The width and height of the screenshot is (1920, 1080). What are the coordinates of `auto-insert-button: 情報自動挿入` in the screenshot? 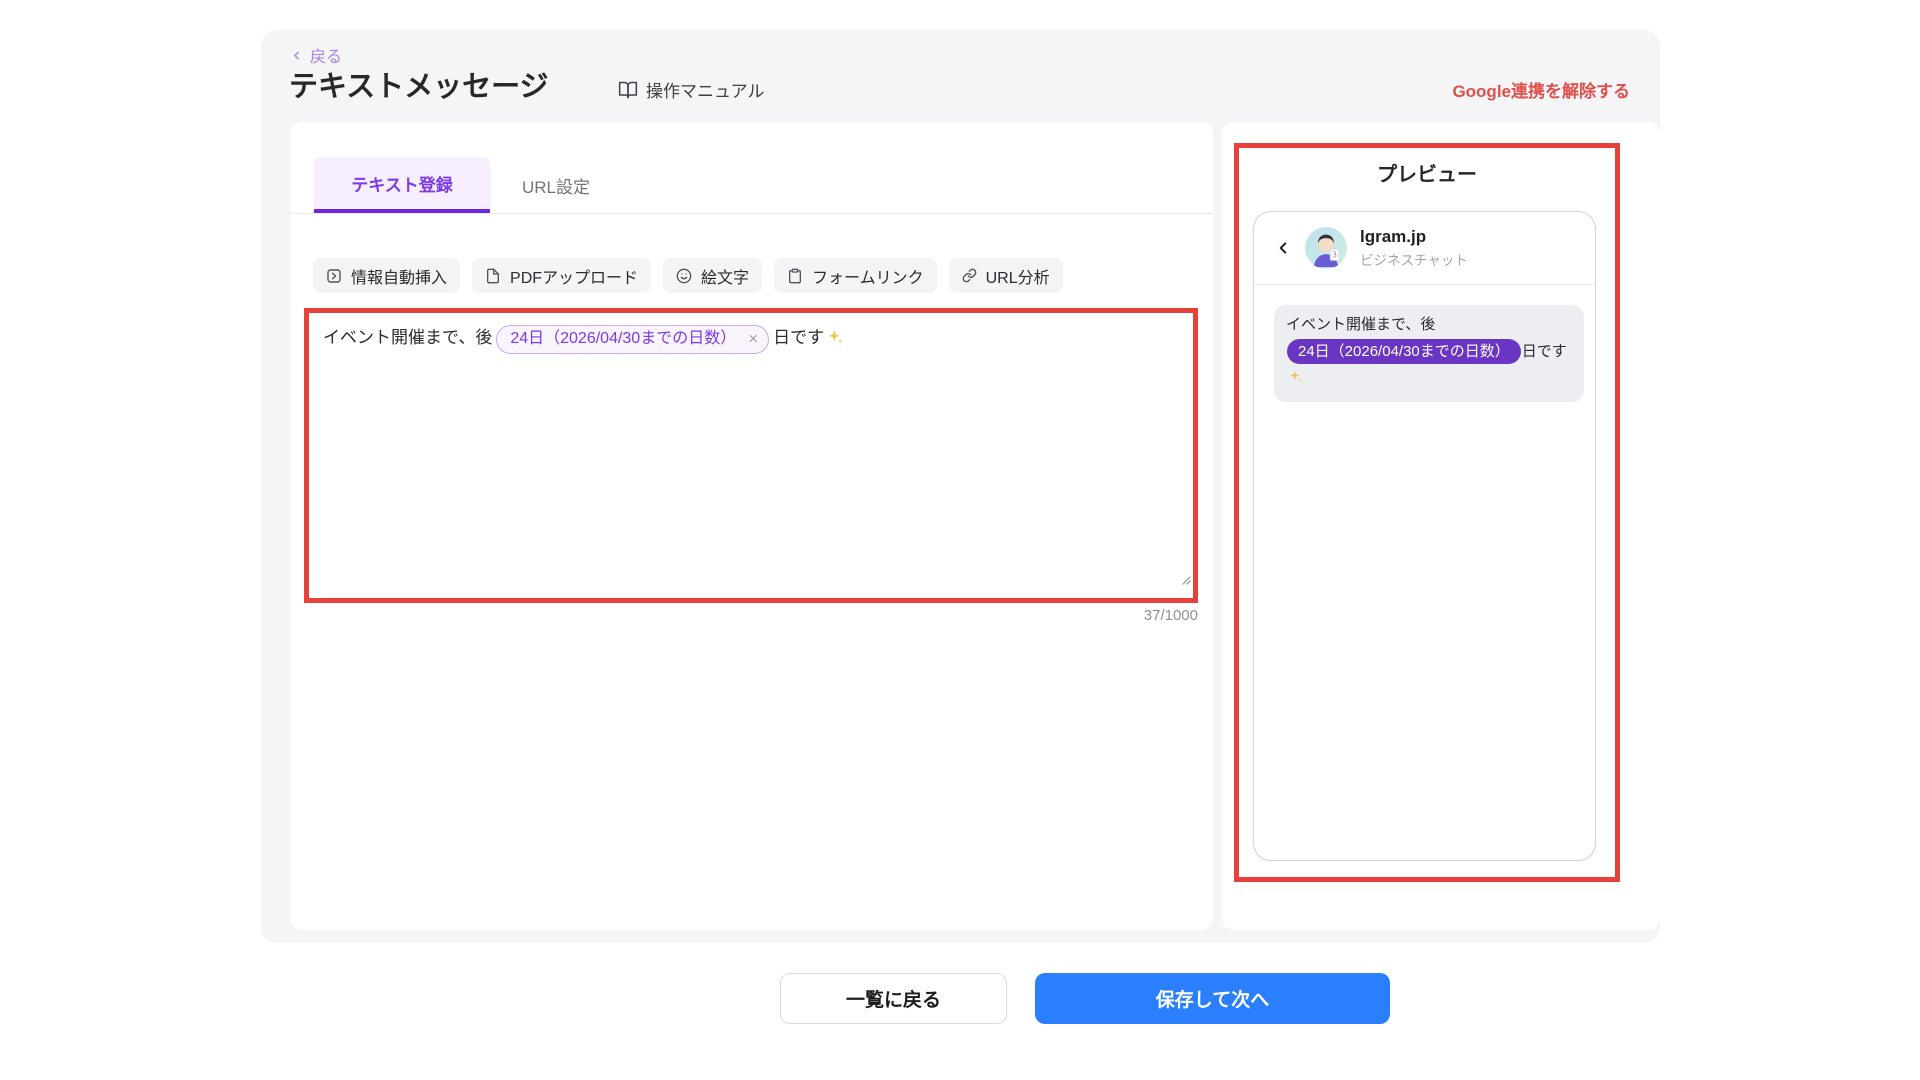 It's located at (387, 275).